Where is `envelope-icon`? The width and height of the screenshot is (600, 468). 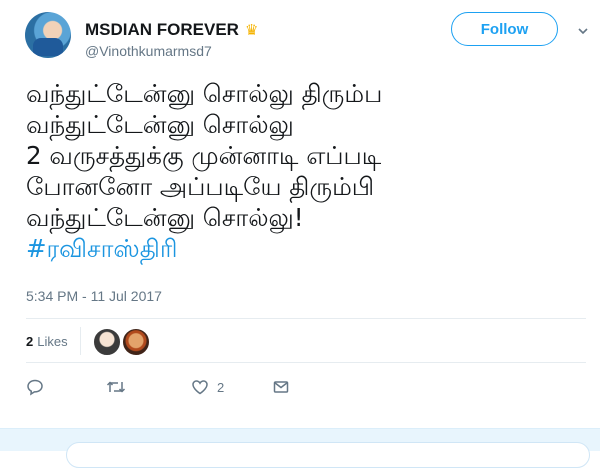
envelope-icon is located at coordinates (281, 387).